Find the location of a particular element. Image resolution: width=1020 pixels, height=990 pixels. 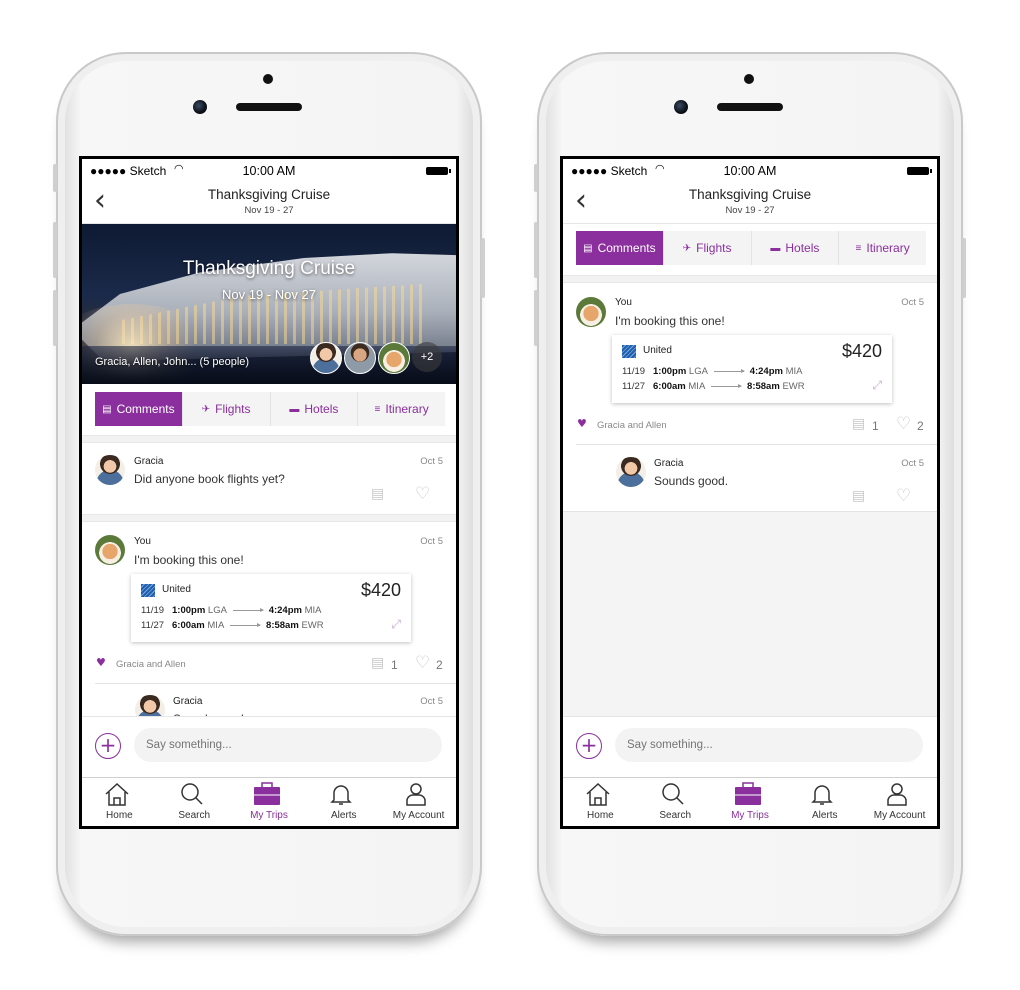

comment-author: Gracia is located at coordinates (149, 461).